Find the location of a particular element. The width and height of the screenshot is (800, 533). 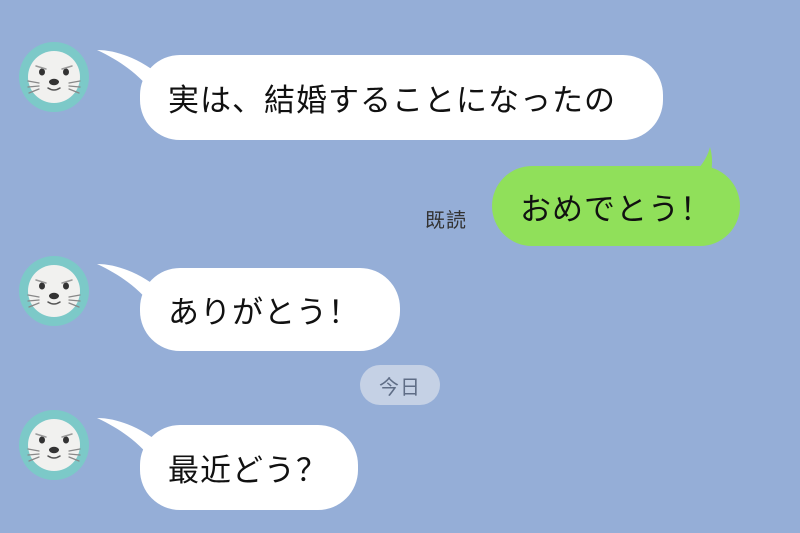

date-separator: 今日 is located at coordinates (400, 385).